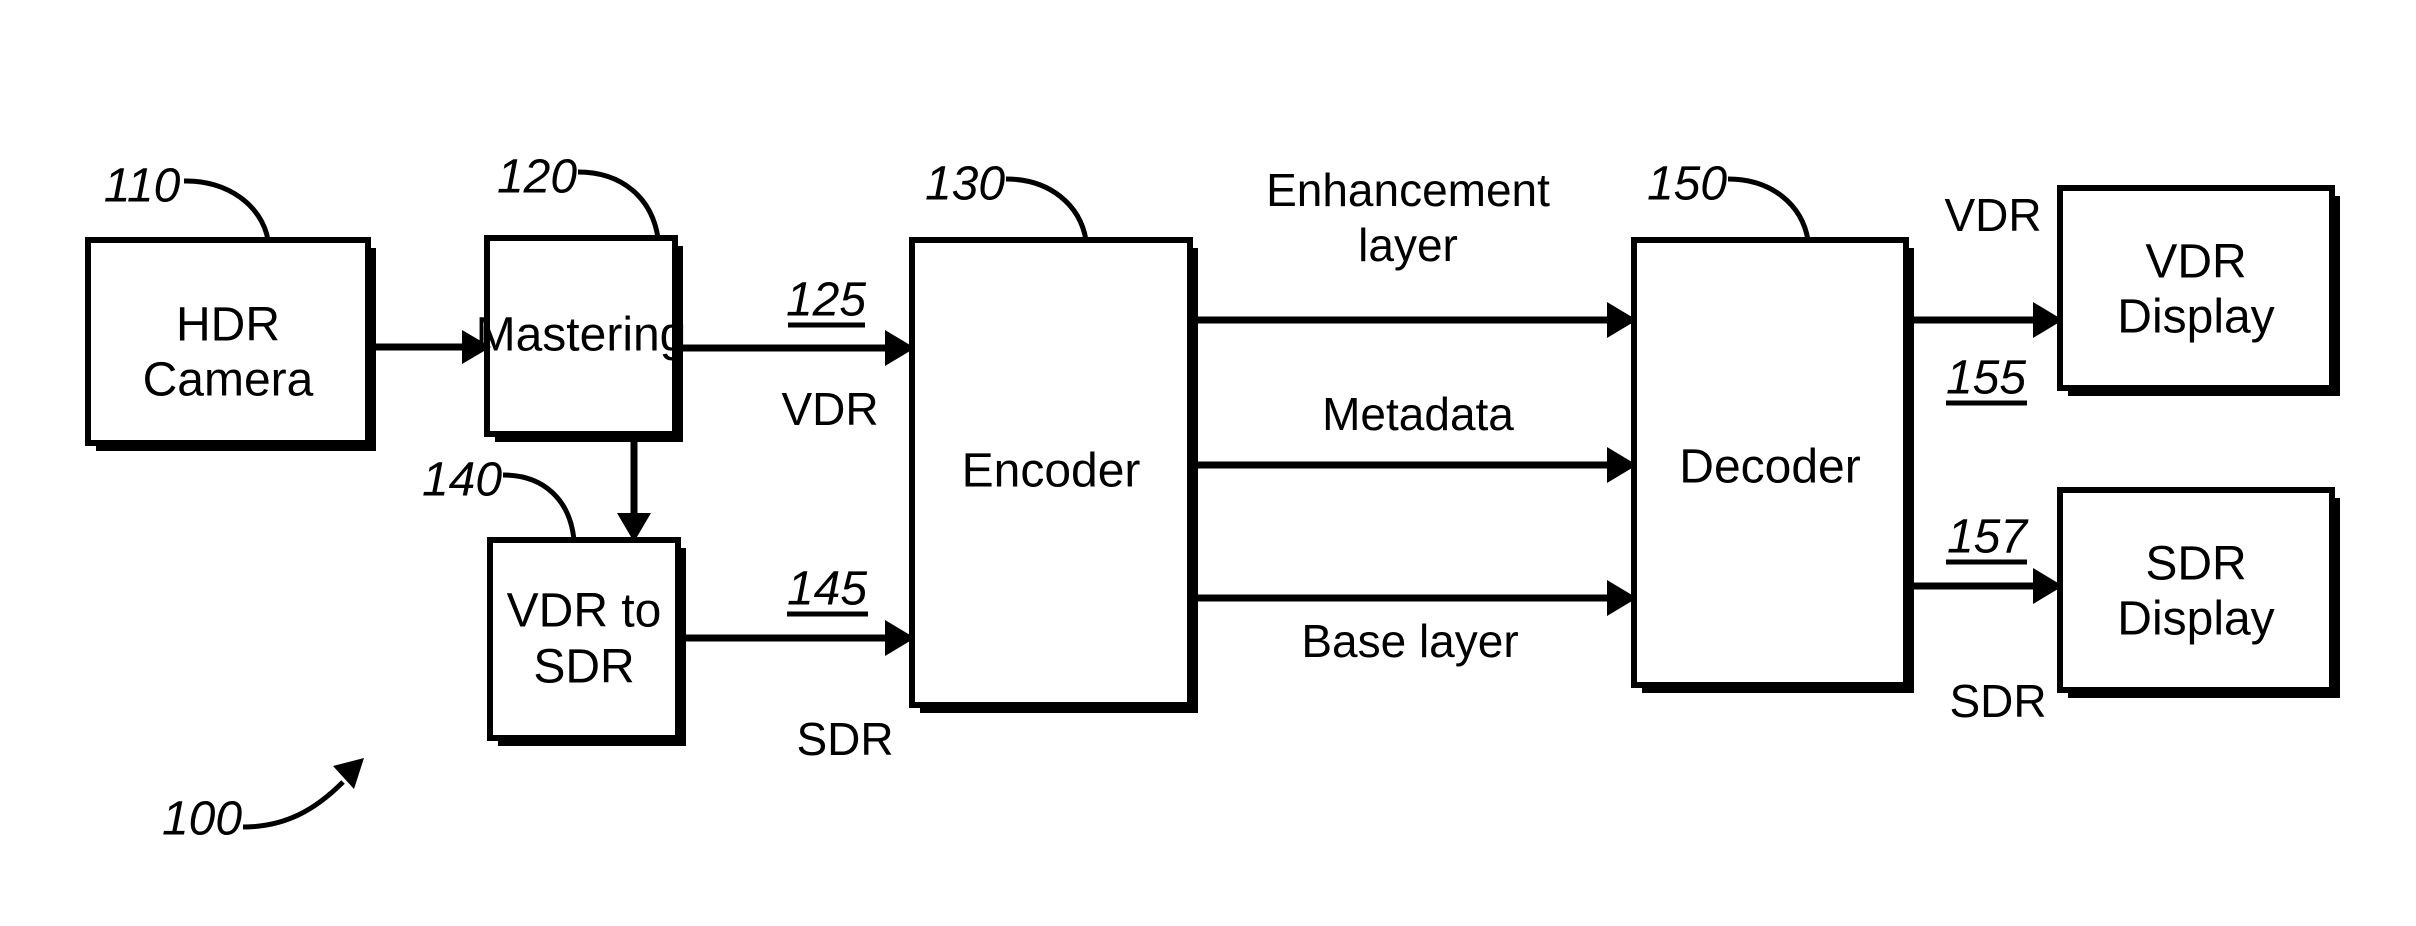 The height and width of the screenshot is (926, 2416). I want to click on mastering-label-line1: Mastering, so click(581, 335).